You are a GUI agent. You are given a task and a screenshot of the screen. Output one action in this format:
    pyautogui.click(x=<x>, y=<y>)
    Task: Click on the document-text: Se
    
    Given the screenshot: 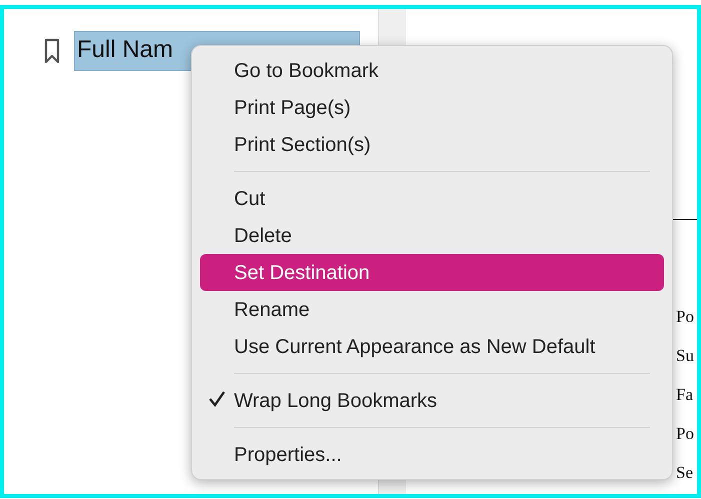 What is the action you would take?
    pyautogui.click(x=684, y=472)
    